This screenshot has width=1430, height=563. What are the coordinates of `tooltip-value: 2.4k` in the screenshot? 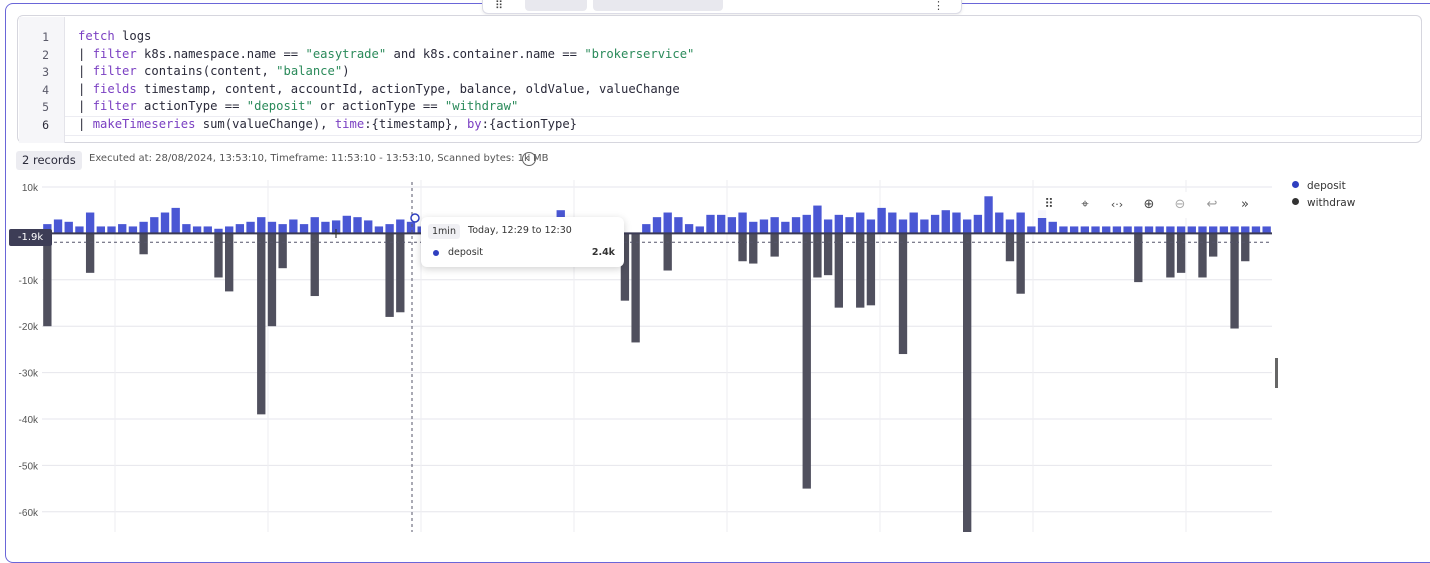 It's located at (603, 252).